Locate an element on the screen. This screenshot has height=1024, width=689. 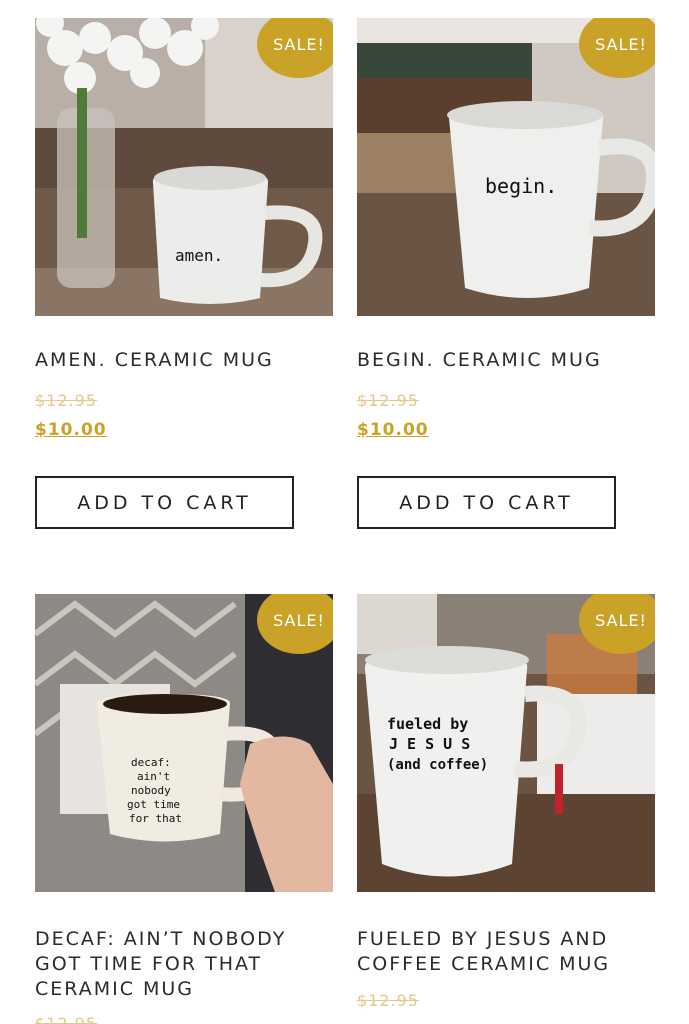
product-image: begin. SALE! is located at coordinates (506, 167).